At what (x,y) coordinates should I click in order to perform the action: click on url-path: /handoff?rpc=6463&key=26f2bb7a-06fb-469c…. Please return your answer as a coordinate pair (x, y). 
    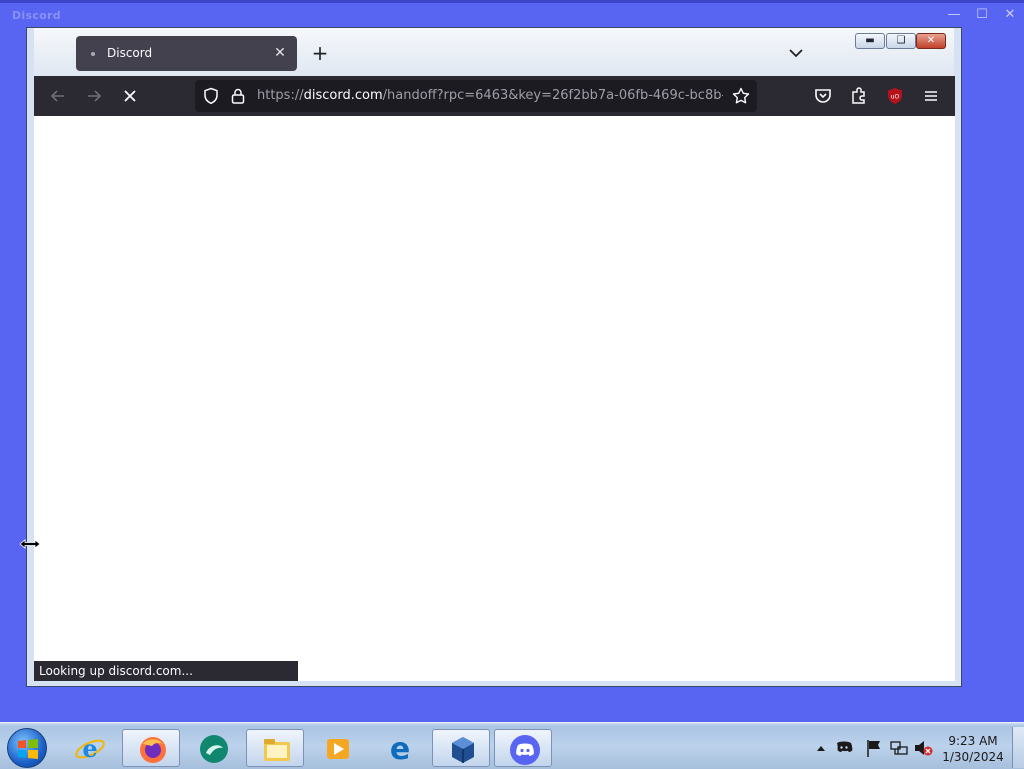
    Looking at the image, I should click on (552, 95).